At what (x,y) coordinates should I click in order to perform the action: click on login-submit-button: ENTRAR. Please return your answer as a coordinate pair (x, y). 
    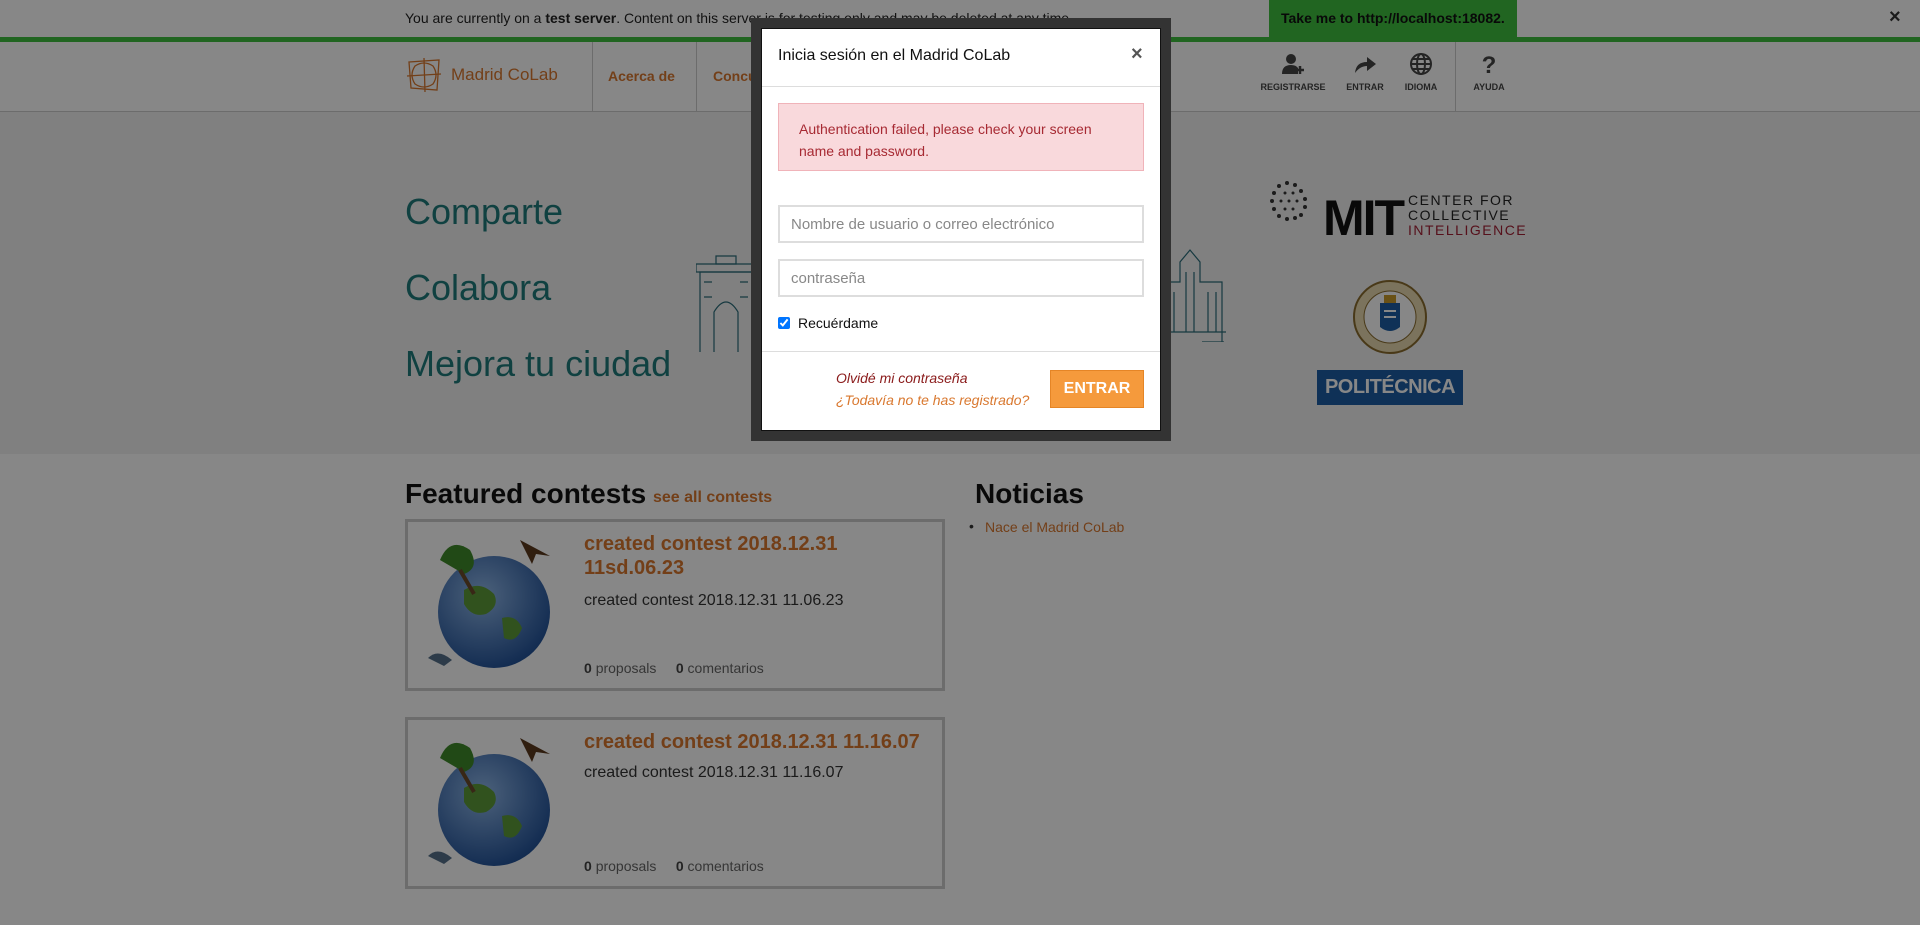
    Looking at the image, I should click on (1097, 389).